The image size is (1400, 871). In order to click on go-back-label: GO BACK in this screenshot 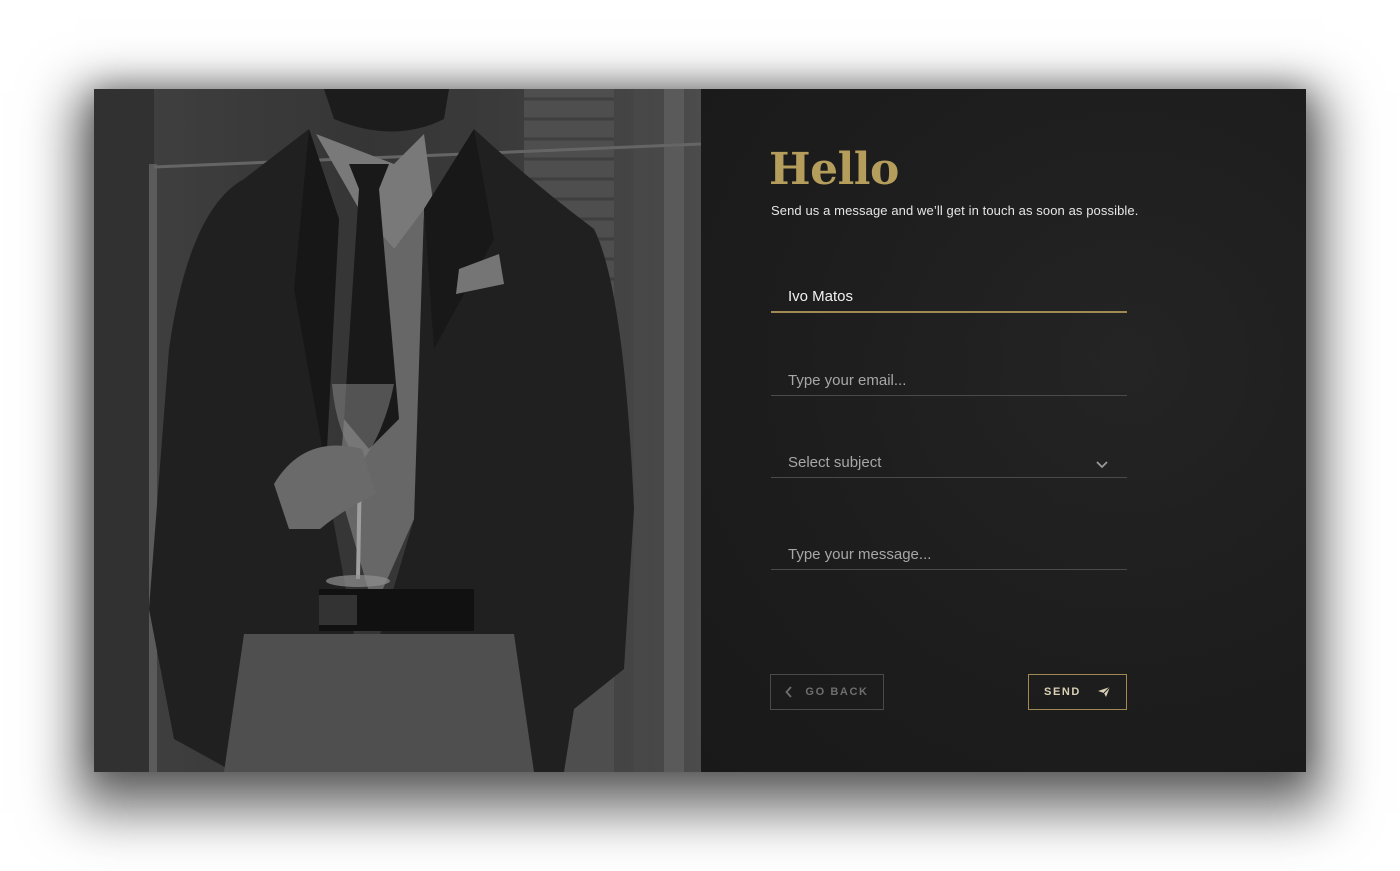, I will do `click(837, 692)`.